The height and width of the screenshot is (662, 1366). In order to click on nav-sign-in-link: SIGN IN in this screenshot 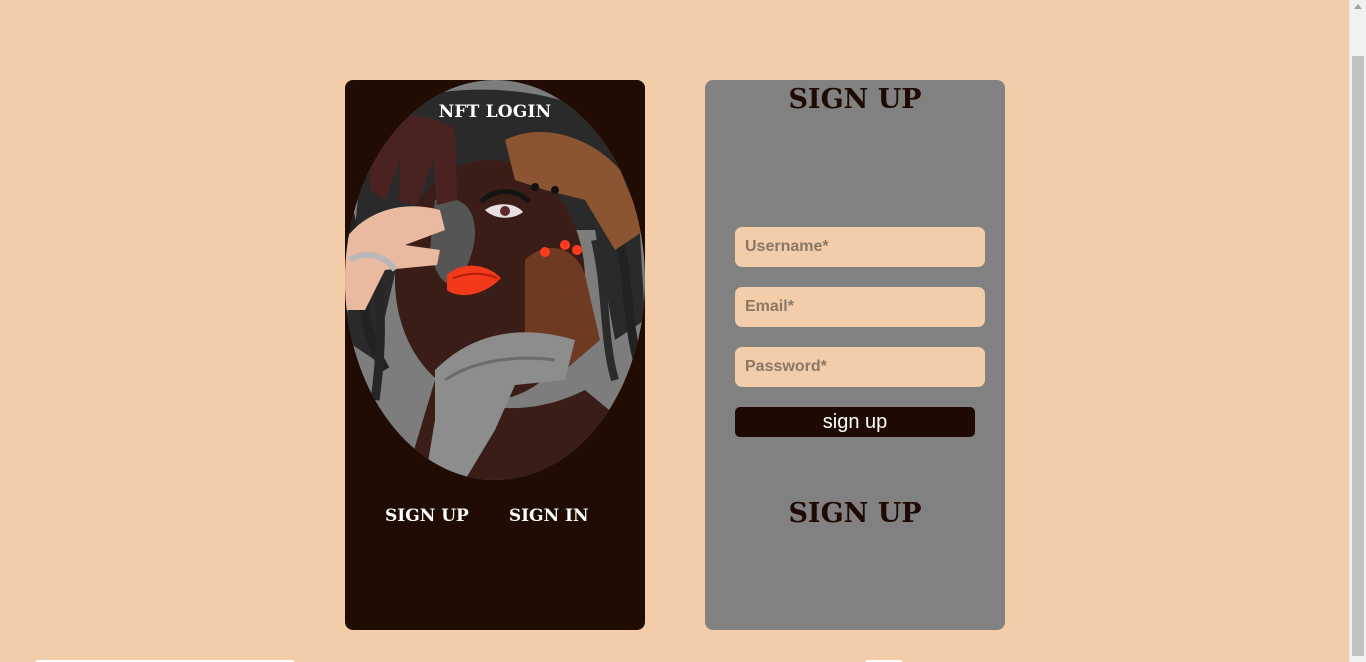, I will do `click(549, 516)`.